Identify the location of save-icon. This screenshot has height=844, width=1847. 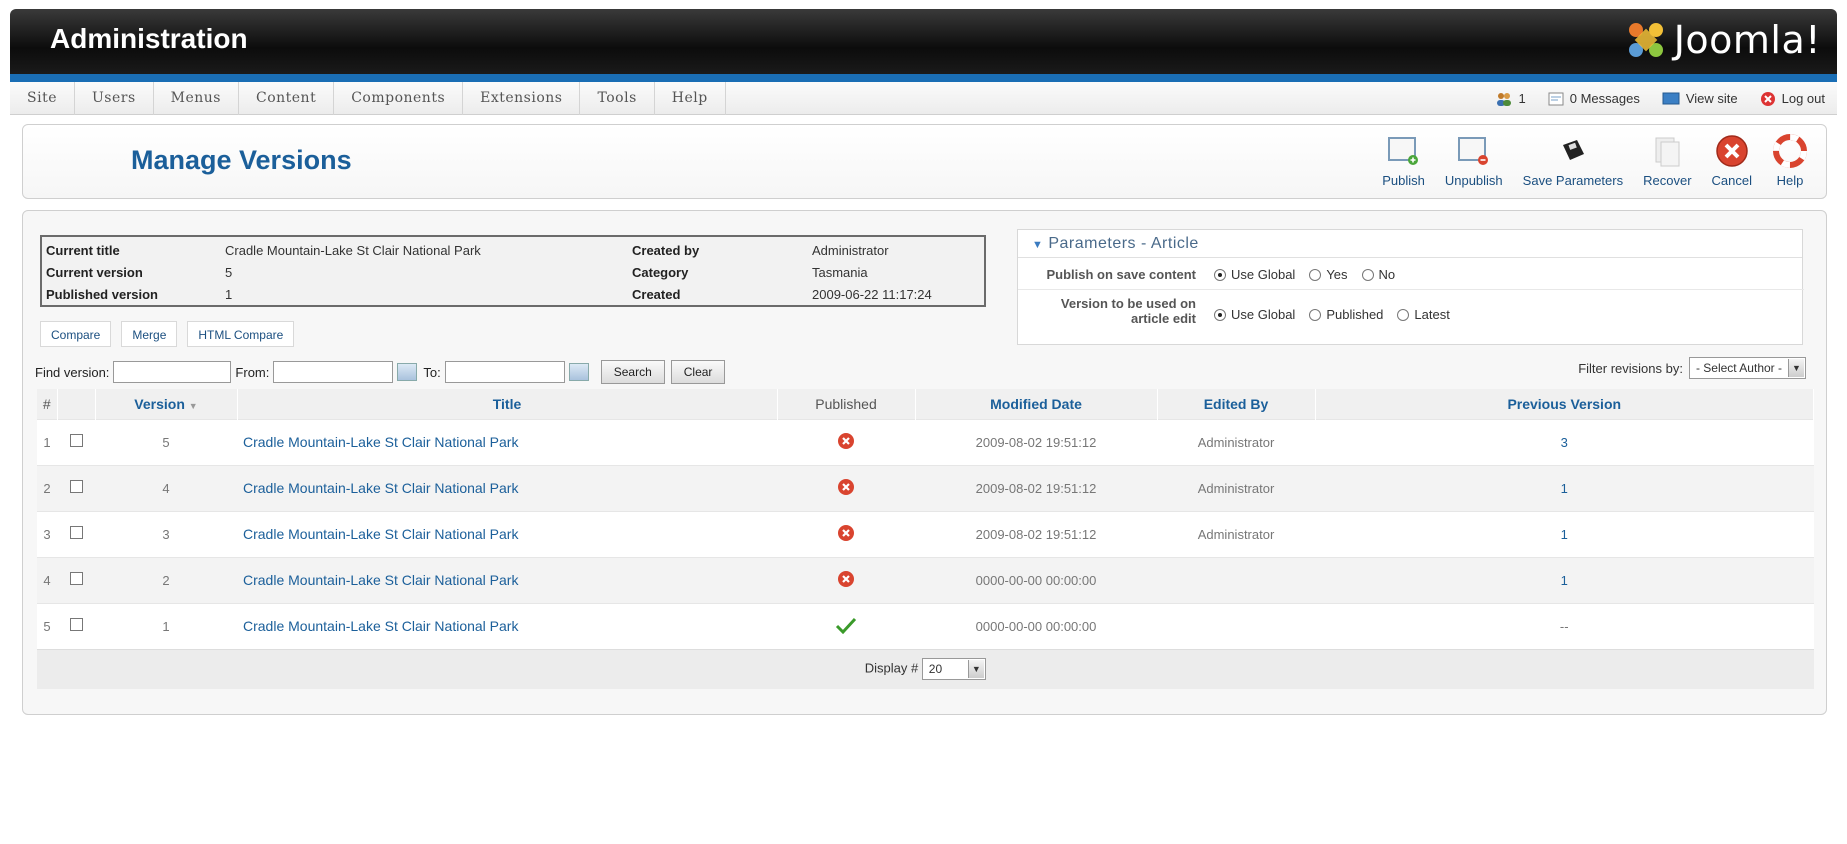
(1573, 151).